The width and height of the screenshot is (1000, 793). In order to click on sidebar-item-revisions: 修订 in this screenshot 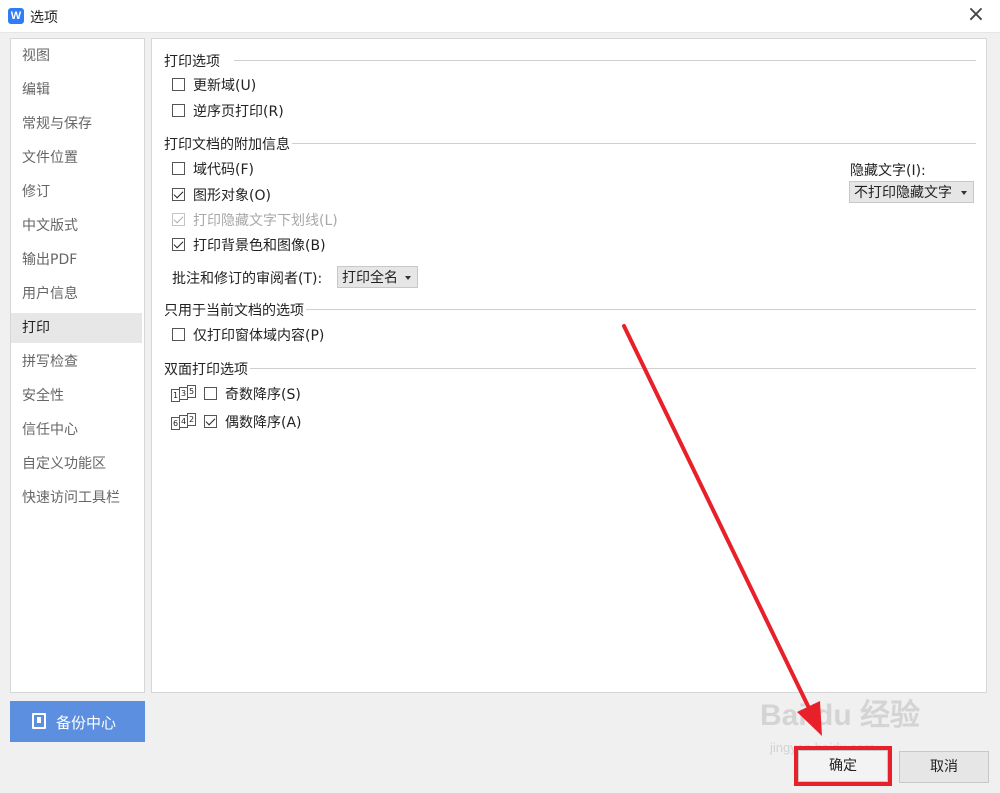, I will do `click(76, 192)`.